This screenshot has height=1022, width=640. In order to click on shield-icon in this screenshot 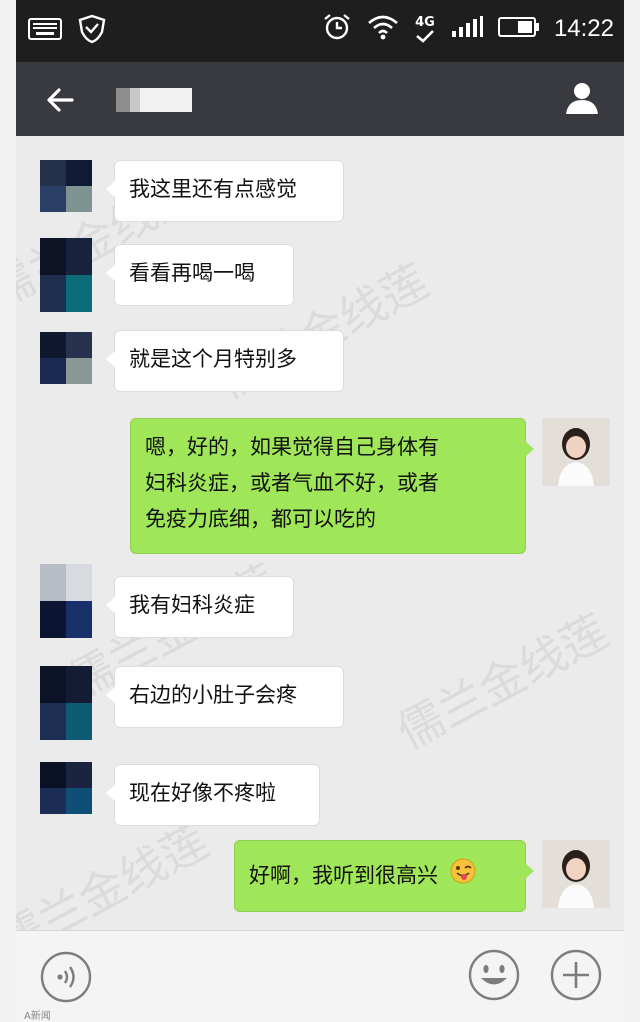, I will do `click(92, 31)`.